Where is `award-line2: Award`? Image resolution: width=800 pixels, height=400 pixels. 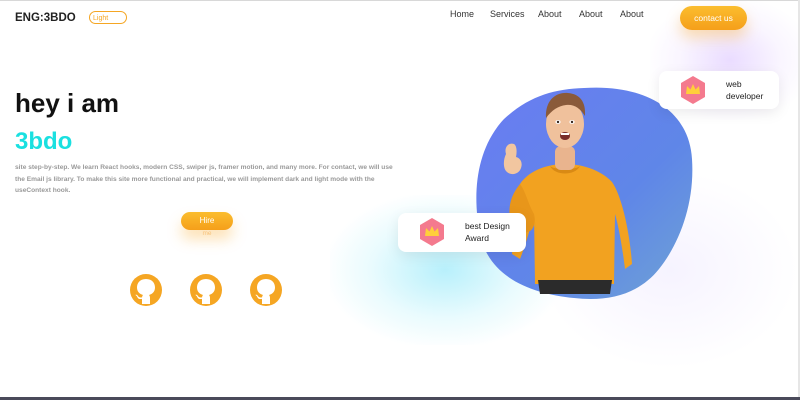
award-line2: Award is located at coordinates (477, 238).